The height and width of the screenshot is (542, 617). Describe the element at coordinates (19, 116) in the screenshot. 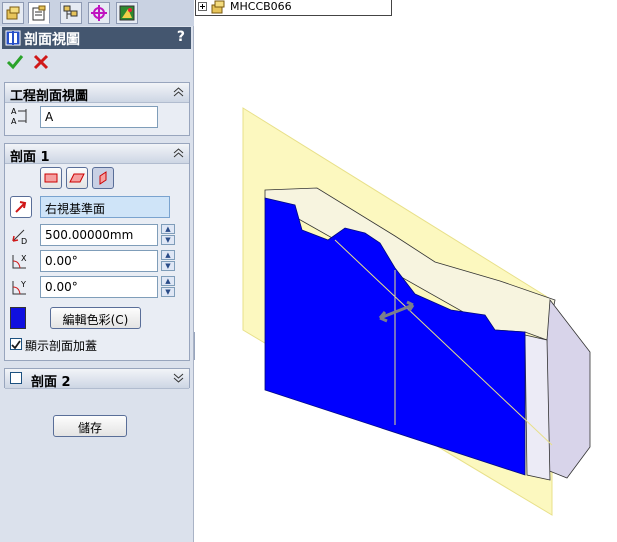

I see `label-arrows-icon: AA` at that location.